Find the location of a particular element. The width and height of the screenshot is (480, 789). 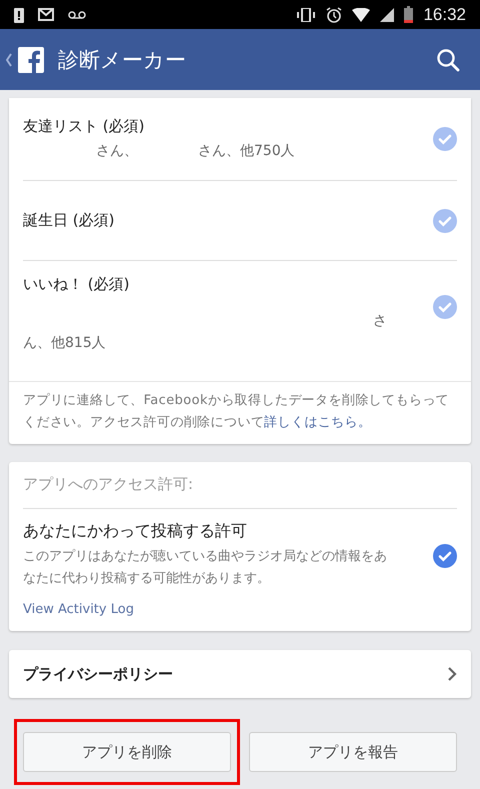

privacy-policy-item: プライバシーポリシー is located at coordinates (240, 674).